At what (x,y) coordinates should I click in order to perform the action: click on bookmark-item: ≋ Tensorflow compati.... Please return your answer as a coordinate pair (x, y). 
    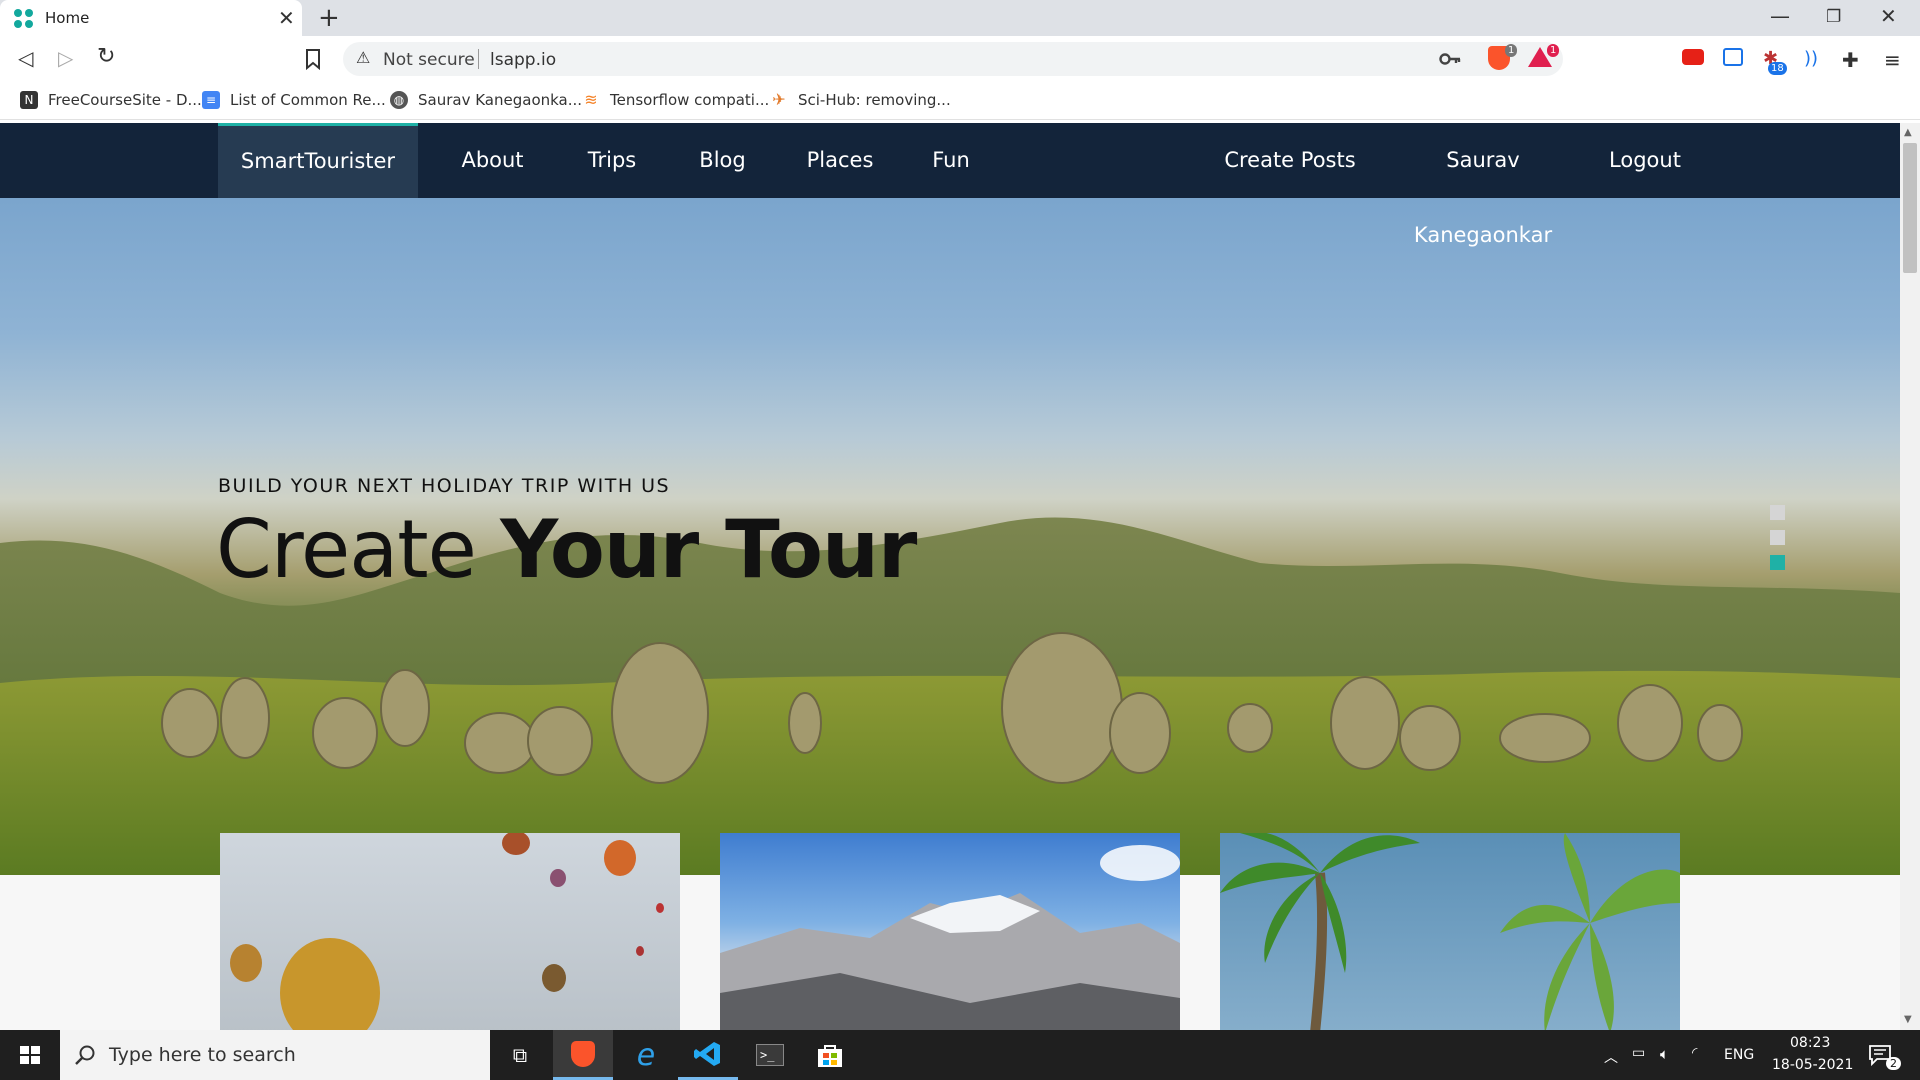
    Looking at the image, I should click on (676, 100).